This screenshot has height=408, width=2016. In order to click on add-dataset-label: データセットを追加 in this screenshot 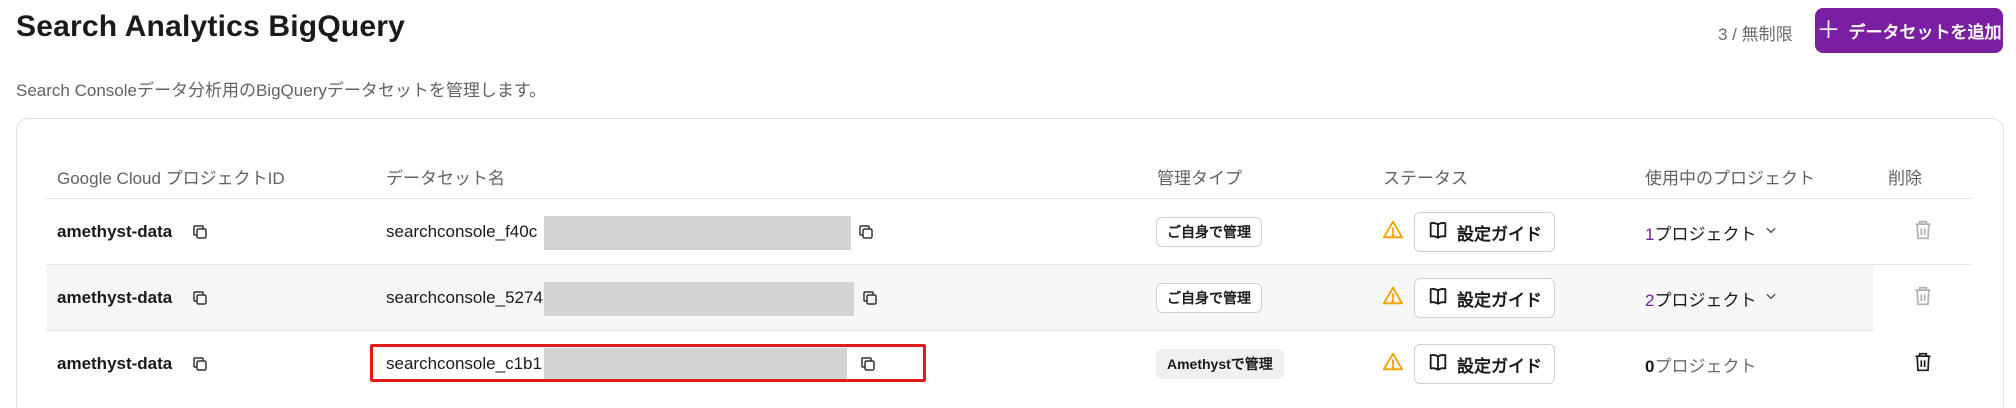, I will do `click(1925, 32)`.